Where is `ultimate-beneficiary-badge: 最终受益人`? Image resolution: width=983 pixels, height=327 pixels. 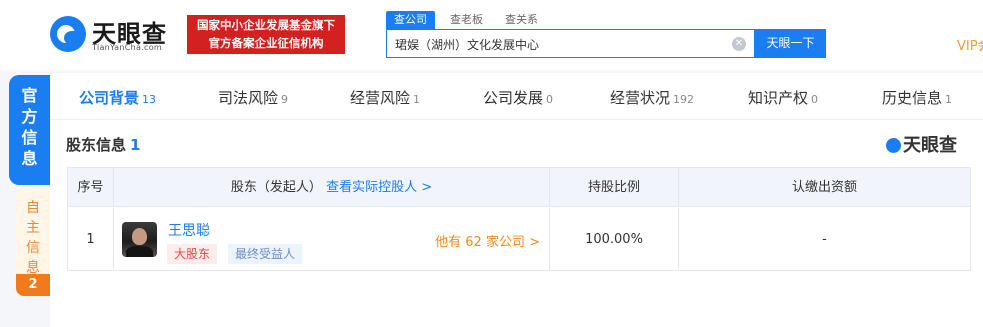
ultimate-beneficiary-badge: 最终受益人 is located at coordinates (265, 254).